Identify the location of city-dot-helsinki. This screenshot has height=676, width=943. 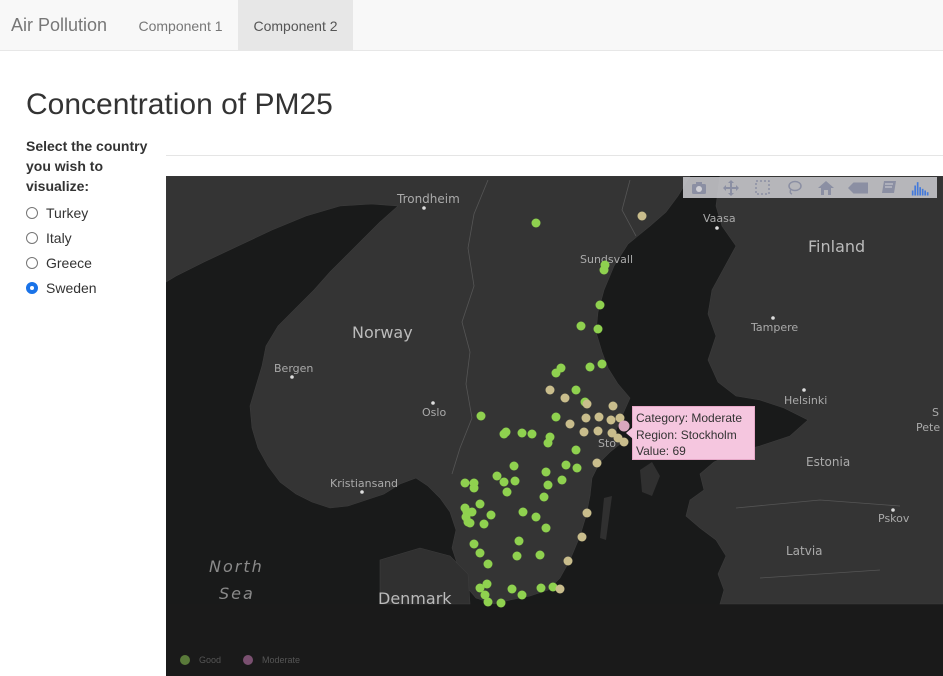
(804, 390).